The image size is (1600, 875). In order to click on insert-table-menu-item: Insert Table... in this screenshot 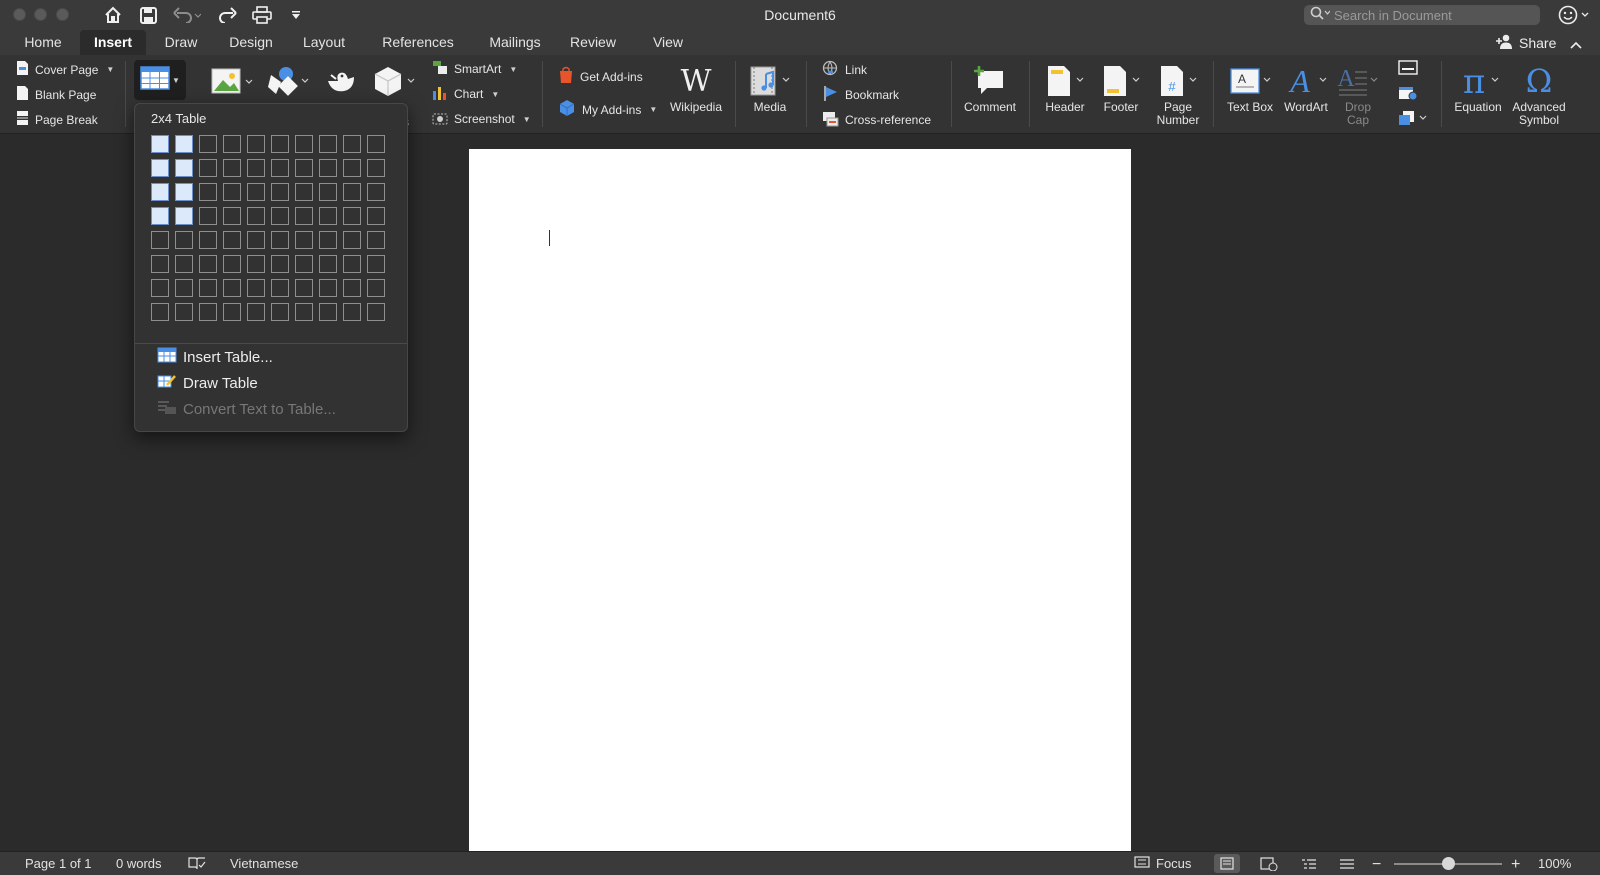, I will do `click(215, 357)`.